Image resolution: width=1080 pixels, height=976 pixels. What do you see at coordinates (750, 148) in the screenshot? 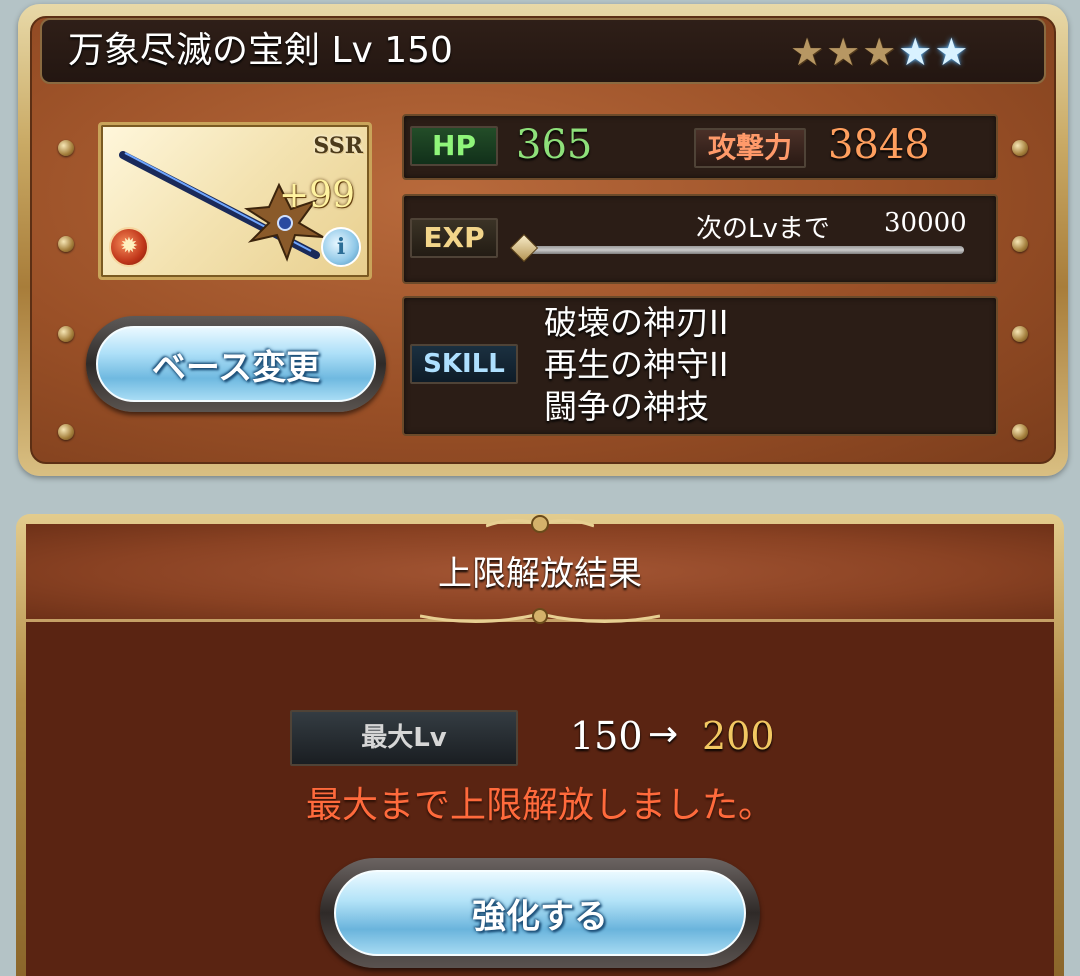
I see `attack-tag: 攻撃力` at bounding box center [750, 148].